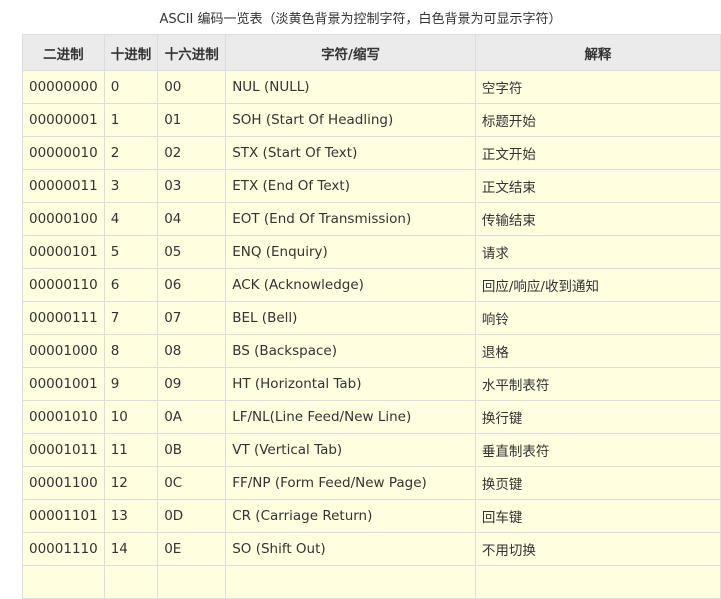  I want to click on table-row: 00000010 2 02 STX (Start Of Text) 正文开始, so click(371, 153).